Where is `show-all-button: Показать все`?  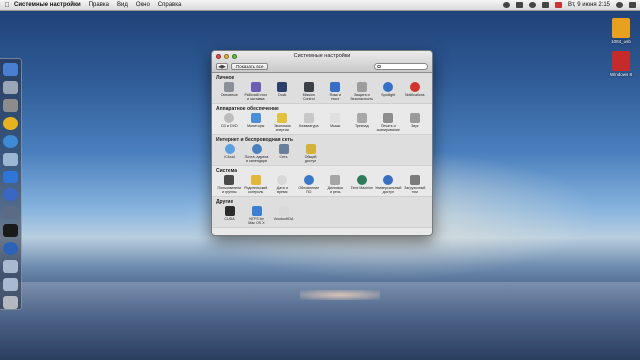 show-all-button: Показать все is located at coordinates (250, 66).